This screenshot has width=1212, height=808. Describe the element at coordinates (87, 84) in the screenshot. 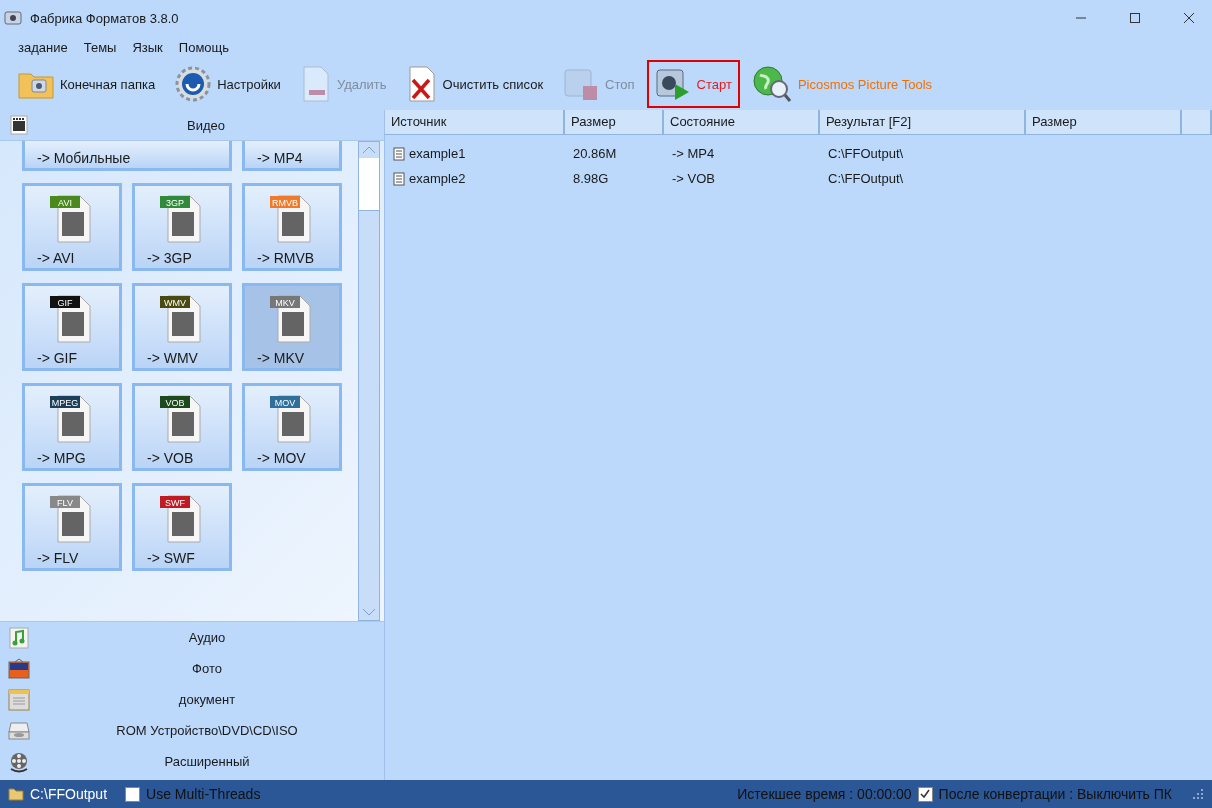

I see `toolbar-button: Конечная папка` at that location.